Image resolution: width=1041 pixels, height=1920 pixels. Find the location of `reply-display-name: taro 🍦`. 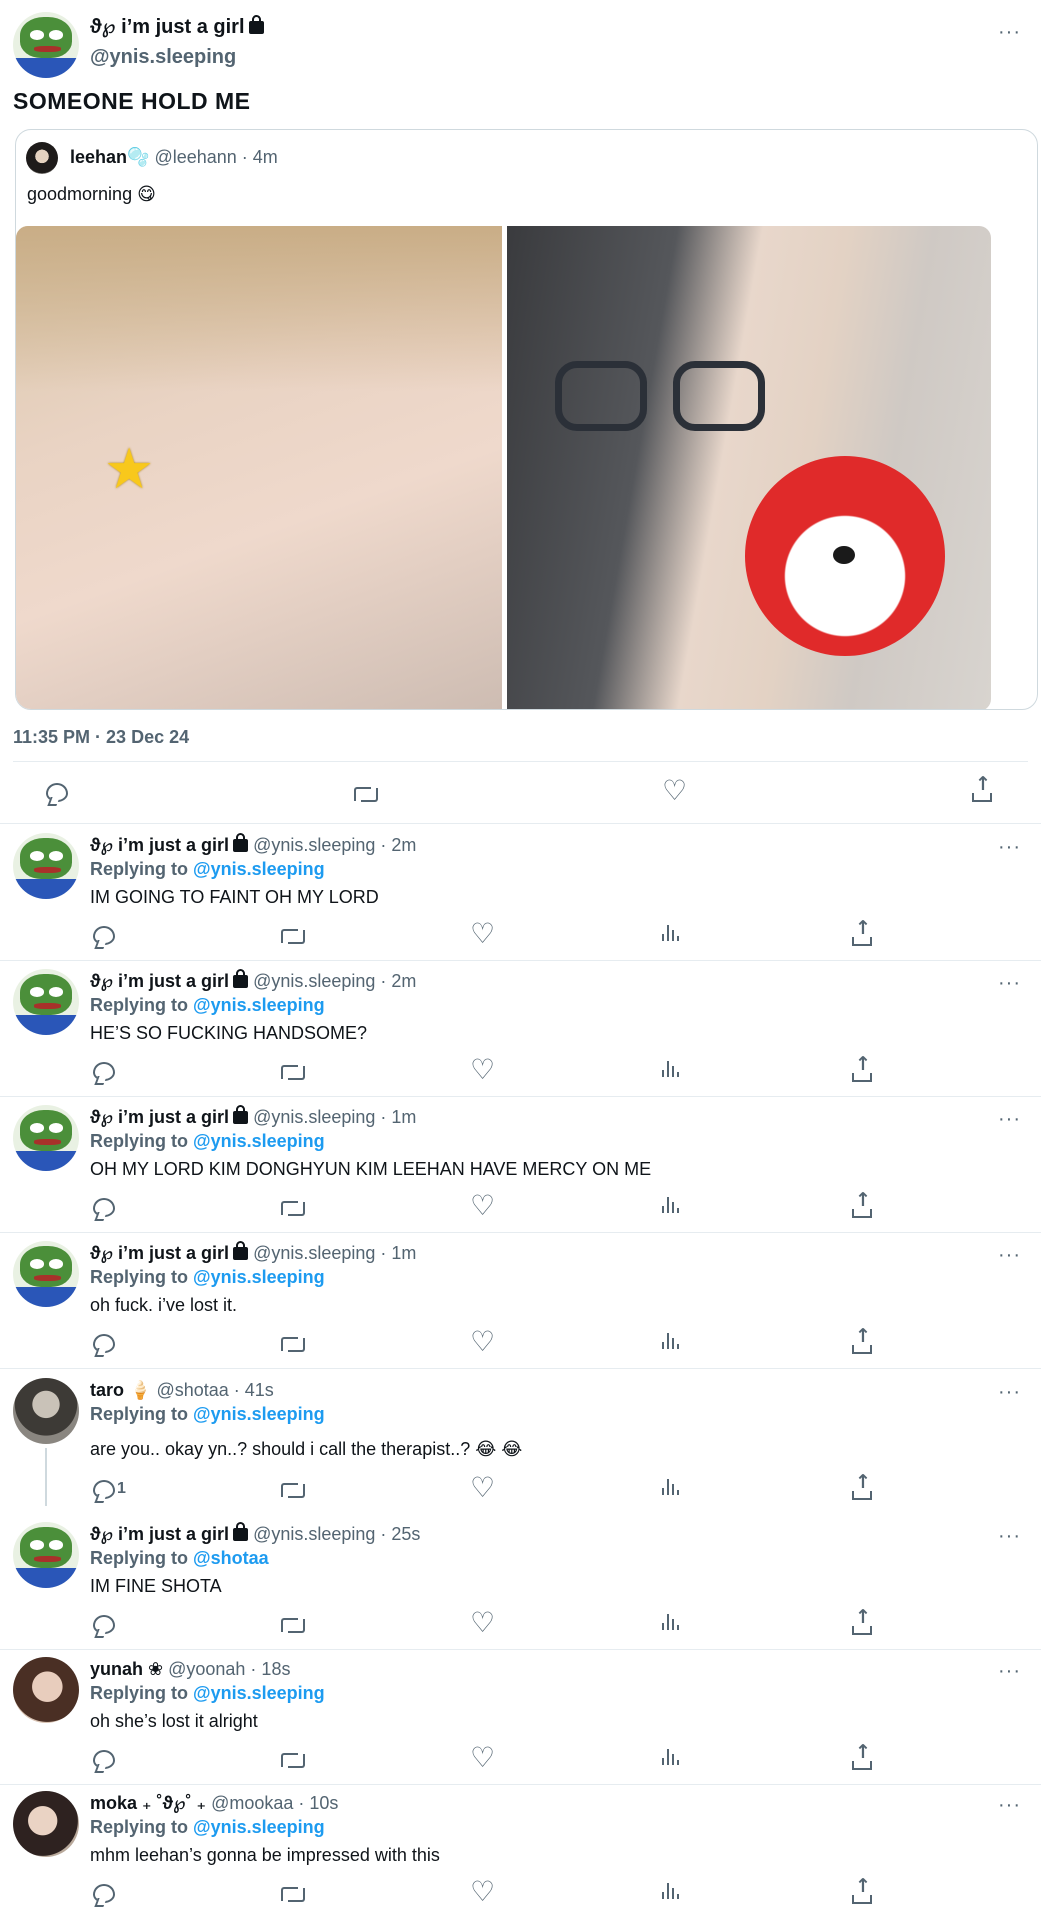

reply-display-name: taro 🍦 is located at coordinates (120, 1390).